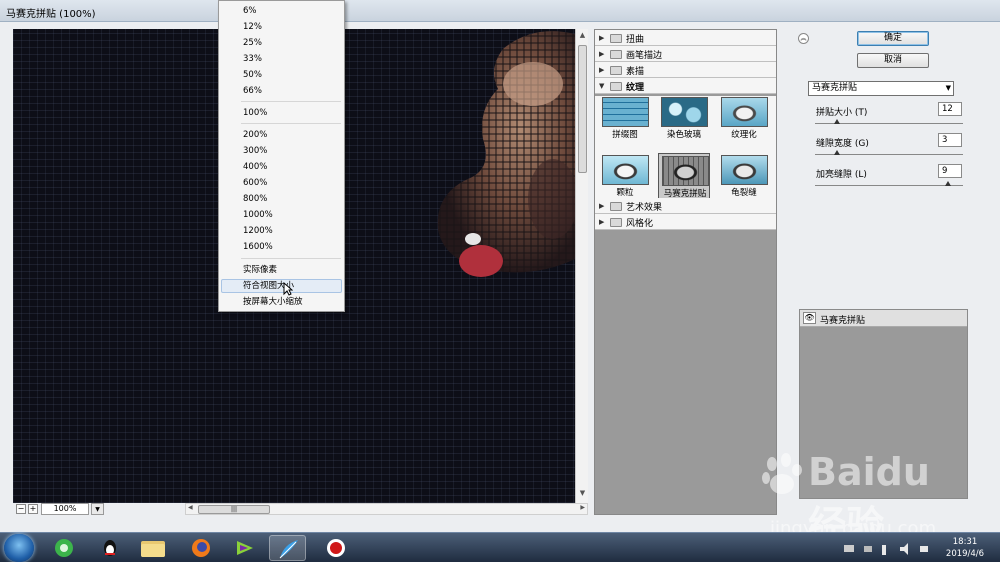 The image size is (1000, 562). Describe the element at coordinates (281, 199) in the screenshot. I see `zoom-option: 800%` at that location.